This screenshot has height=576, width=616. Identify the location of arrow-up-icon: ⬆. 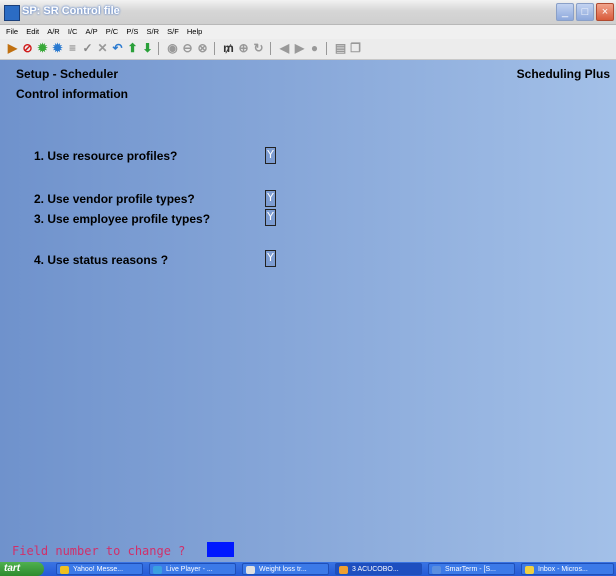
(132, 48).